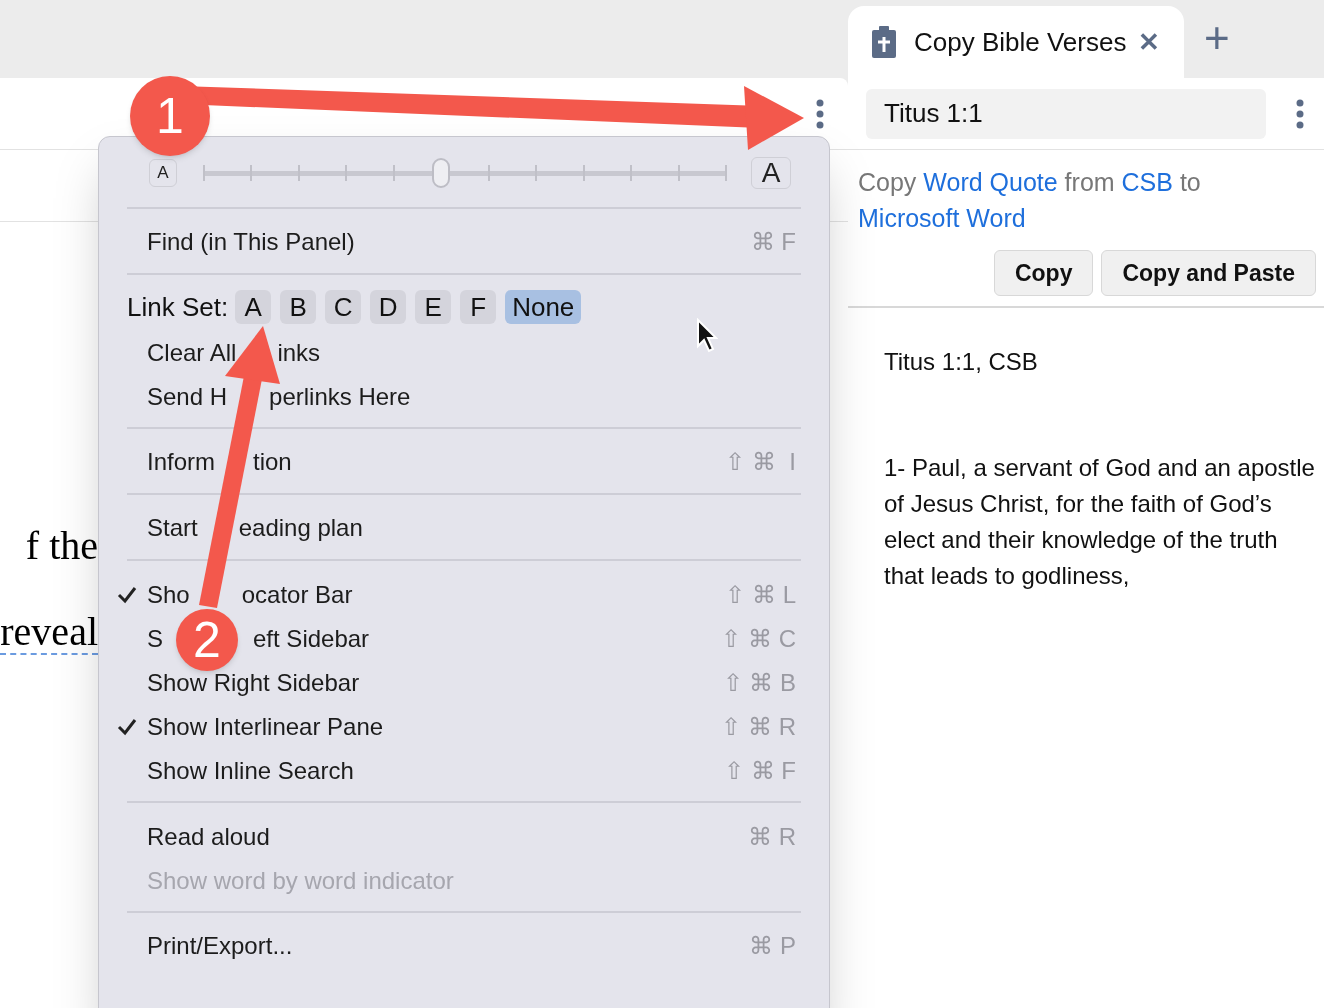 The image size is (1324, 1008). Describe the element at coordinates (1149, 42) in the screenshot. I see `close-tab-button: ✕` at that location.